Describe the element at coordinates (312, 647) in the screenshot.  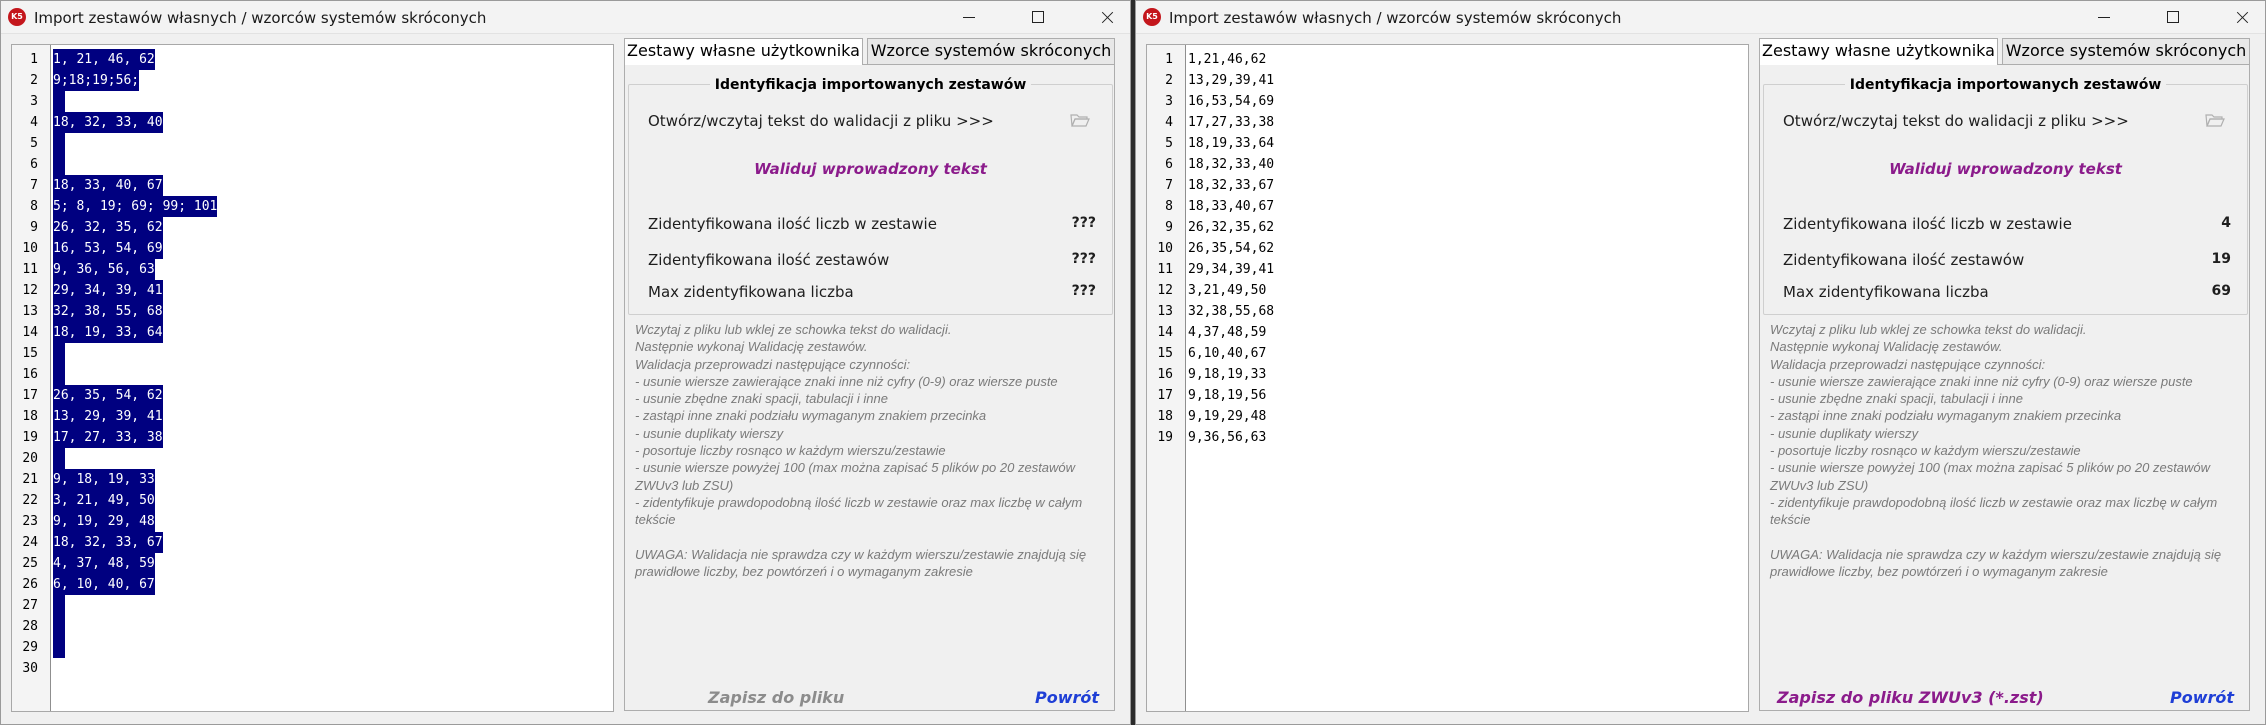
I see `editor-line: 29` at that location.